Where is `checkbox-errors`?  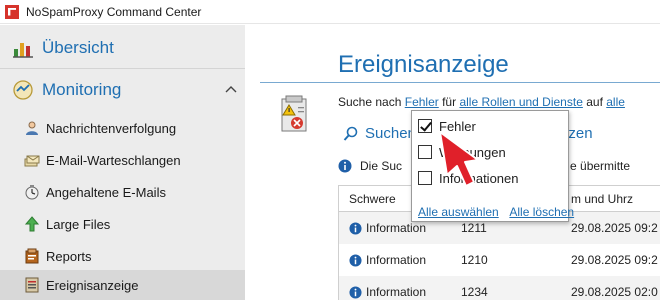 checkbox-errors is located at coordinates (425, 126).